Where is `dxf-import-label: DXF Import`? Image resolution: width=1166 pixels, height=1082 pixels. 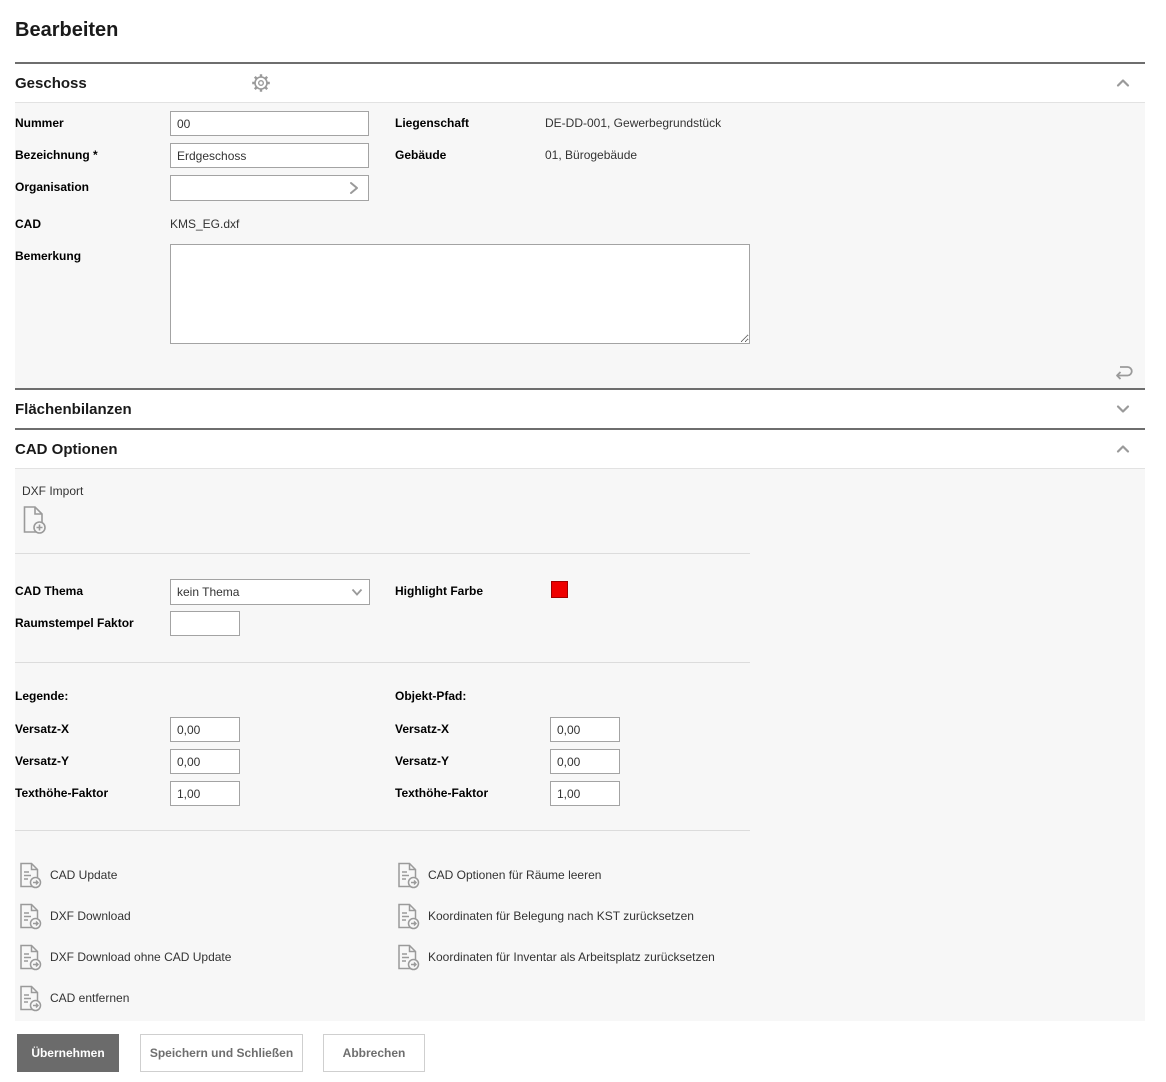
dxf-import-label: DXF Import is located at coordinates (53, 491).